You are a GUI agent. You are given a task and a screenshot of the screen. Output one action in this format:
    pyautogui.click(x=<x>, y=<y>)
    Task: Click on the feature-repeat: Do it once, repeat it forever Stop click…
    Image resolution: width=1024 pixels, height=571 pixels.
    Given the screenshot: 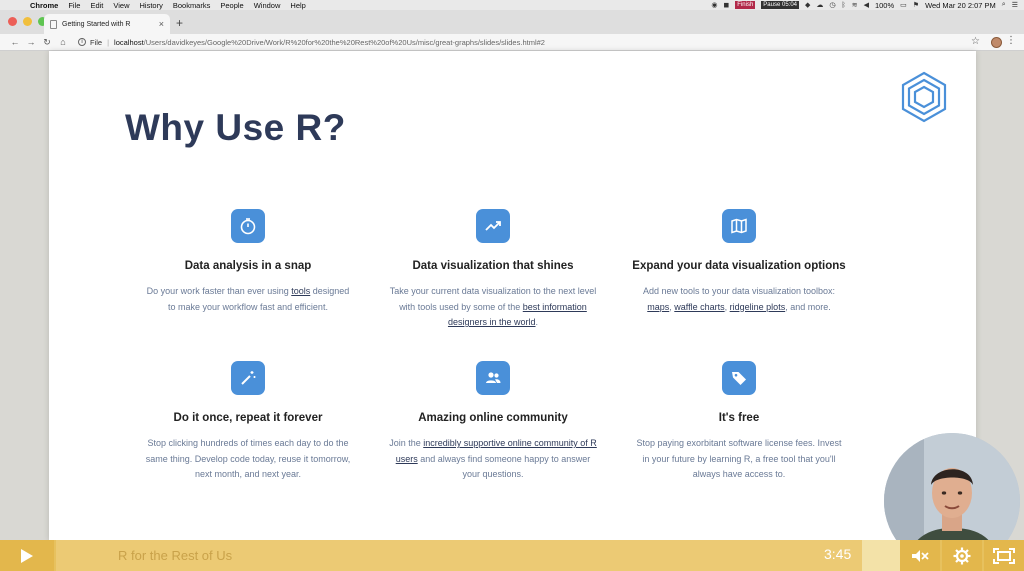 What is the action you would take?
    pyautogui.click(x=248, y=422)
    